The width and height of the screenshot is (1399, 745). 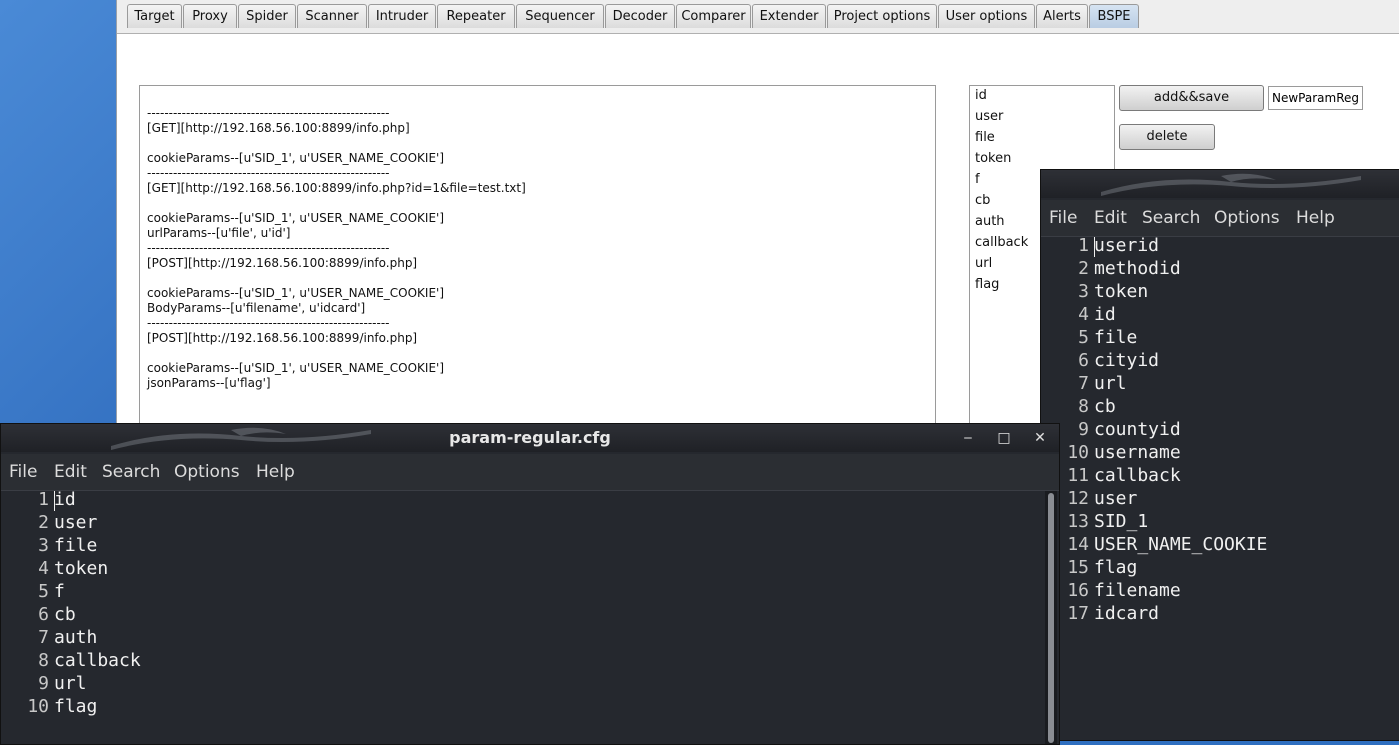 What do you see at coordinates (986, 16) in the screenshot?
I see `tab-user-options: User options` at bounding box center [986, 16].